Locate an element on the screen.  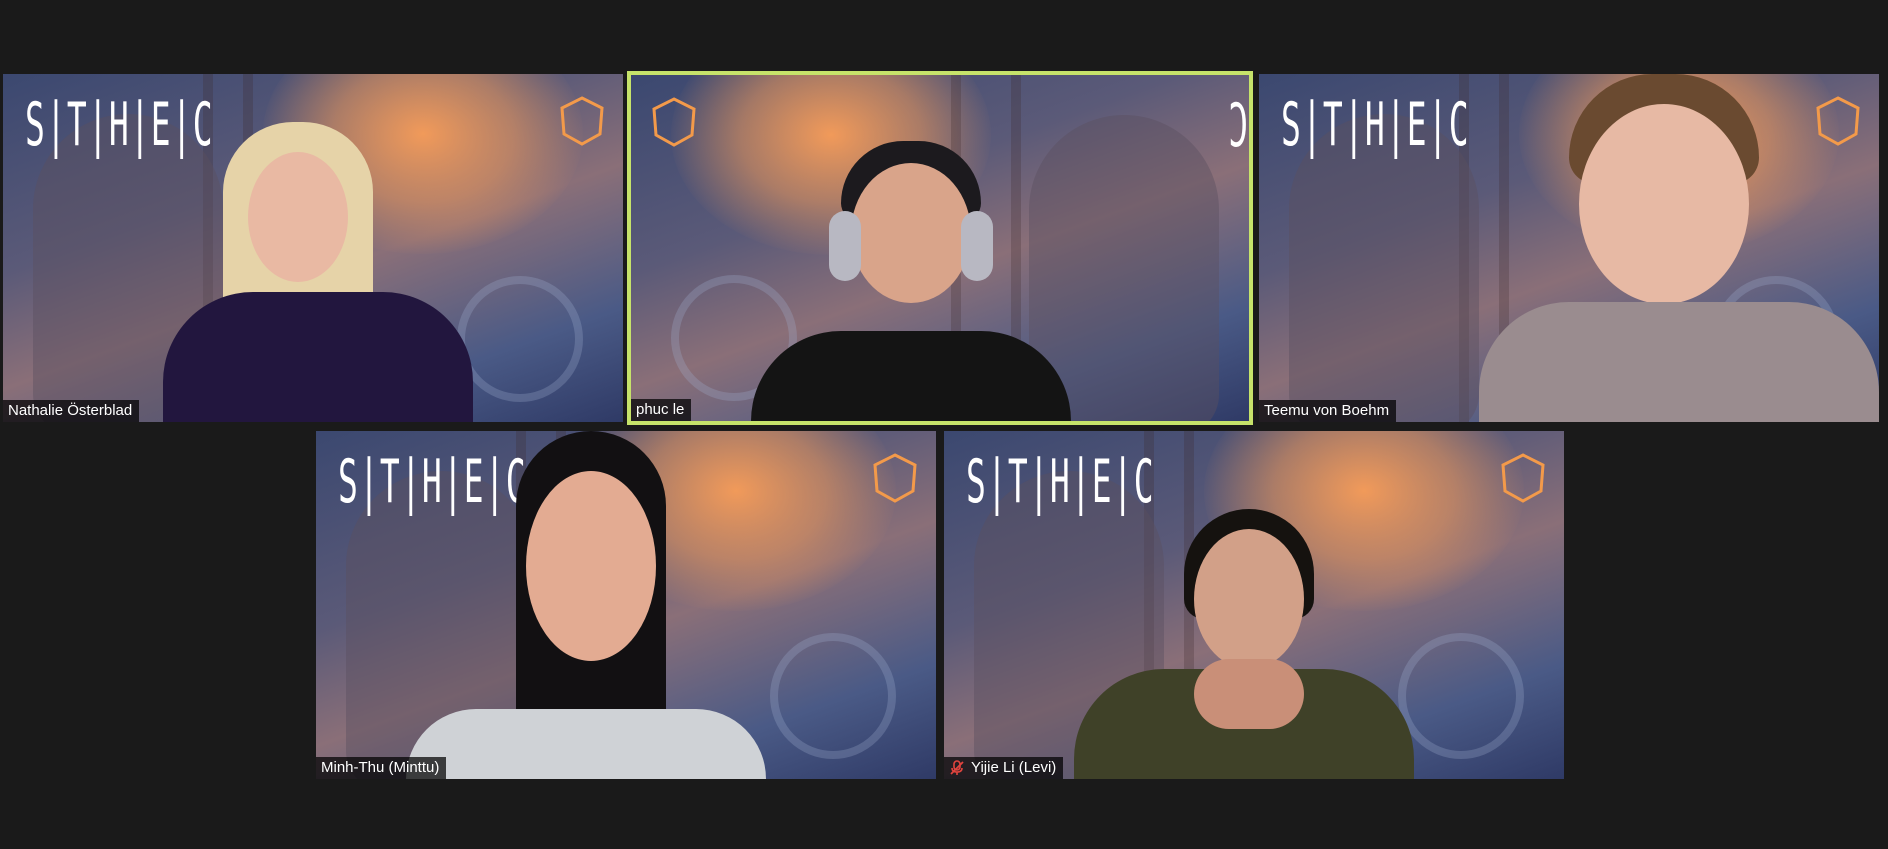
background-silhouette is located at coordinates (1384, 268).